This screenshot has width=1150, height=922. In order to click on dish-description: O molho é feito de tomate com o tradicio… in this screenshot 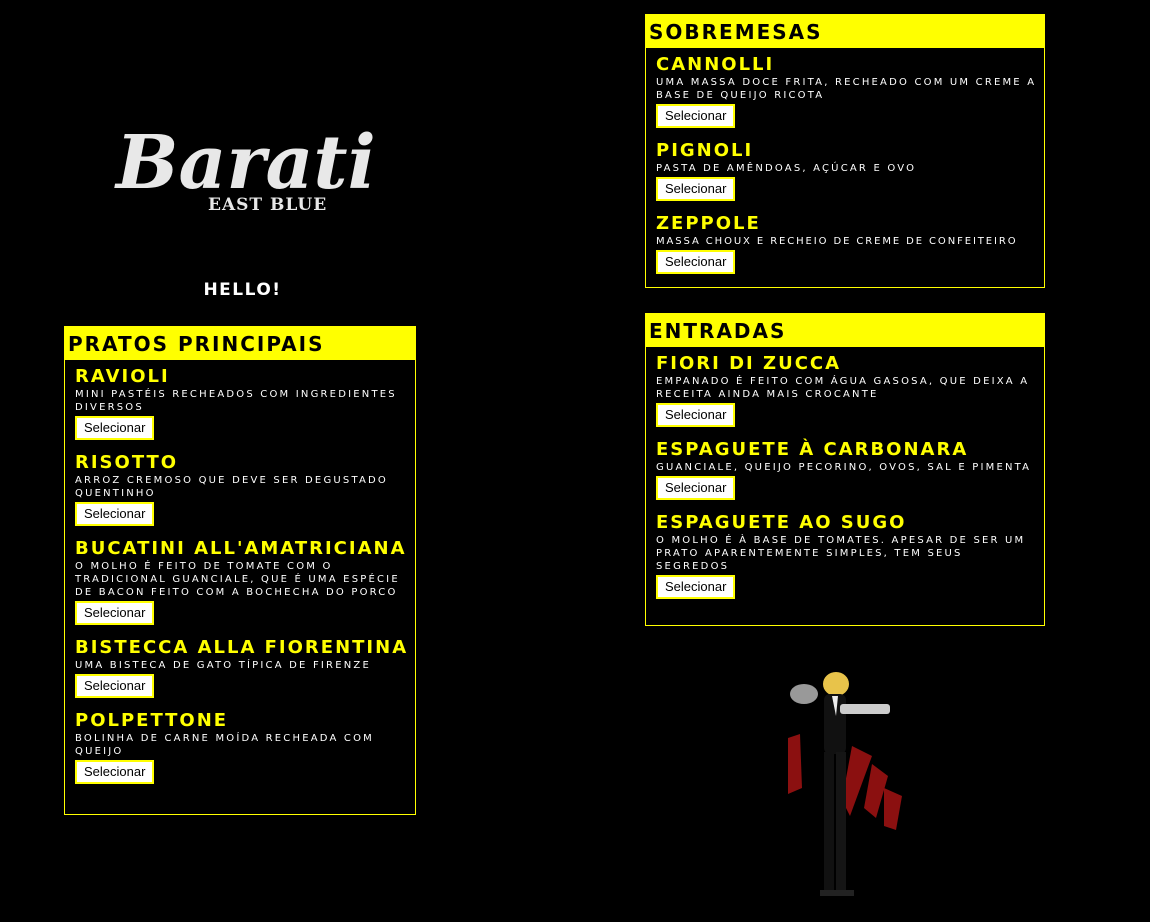, I will do `click(237, 579)`.